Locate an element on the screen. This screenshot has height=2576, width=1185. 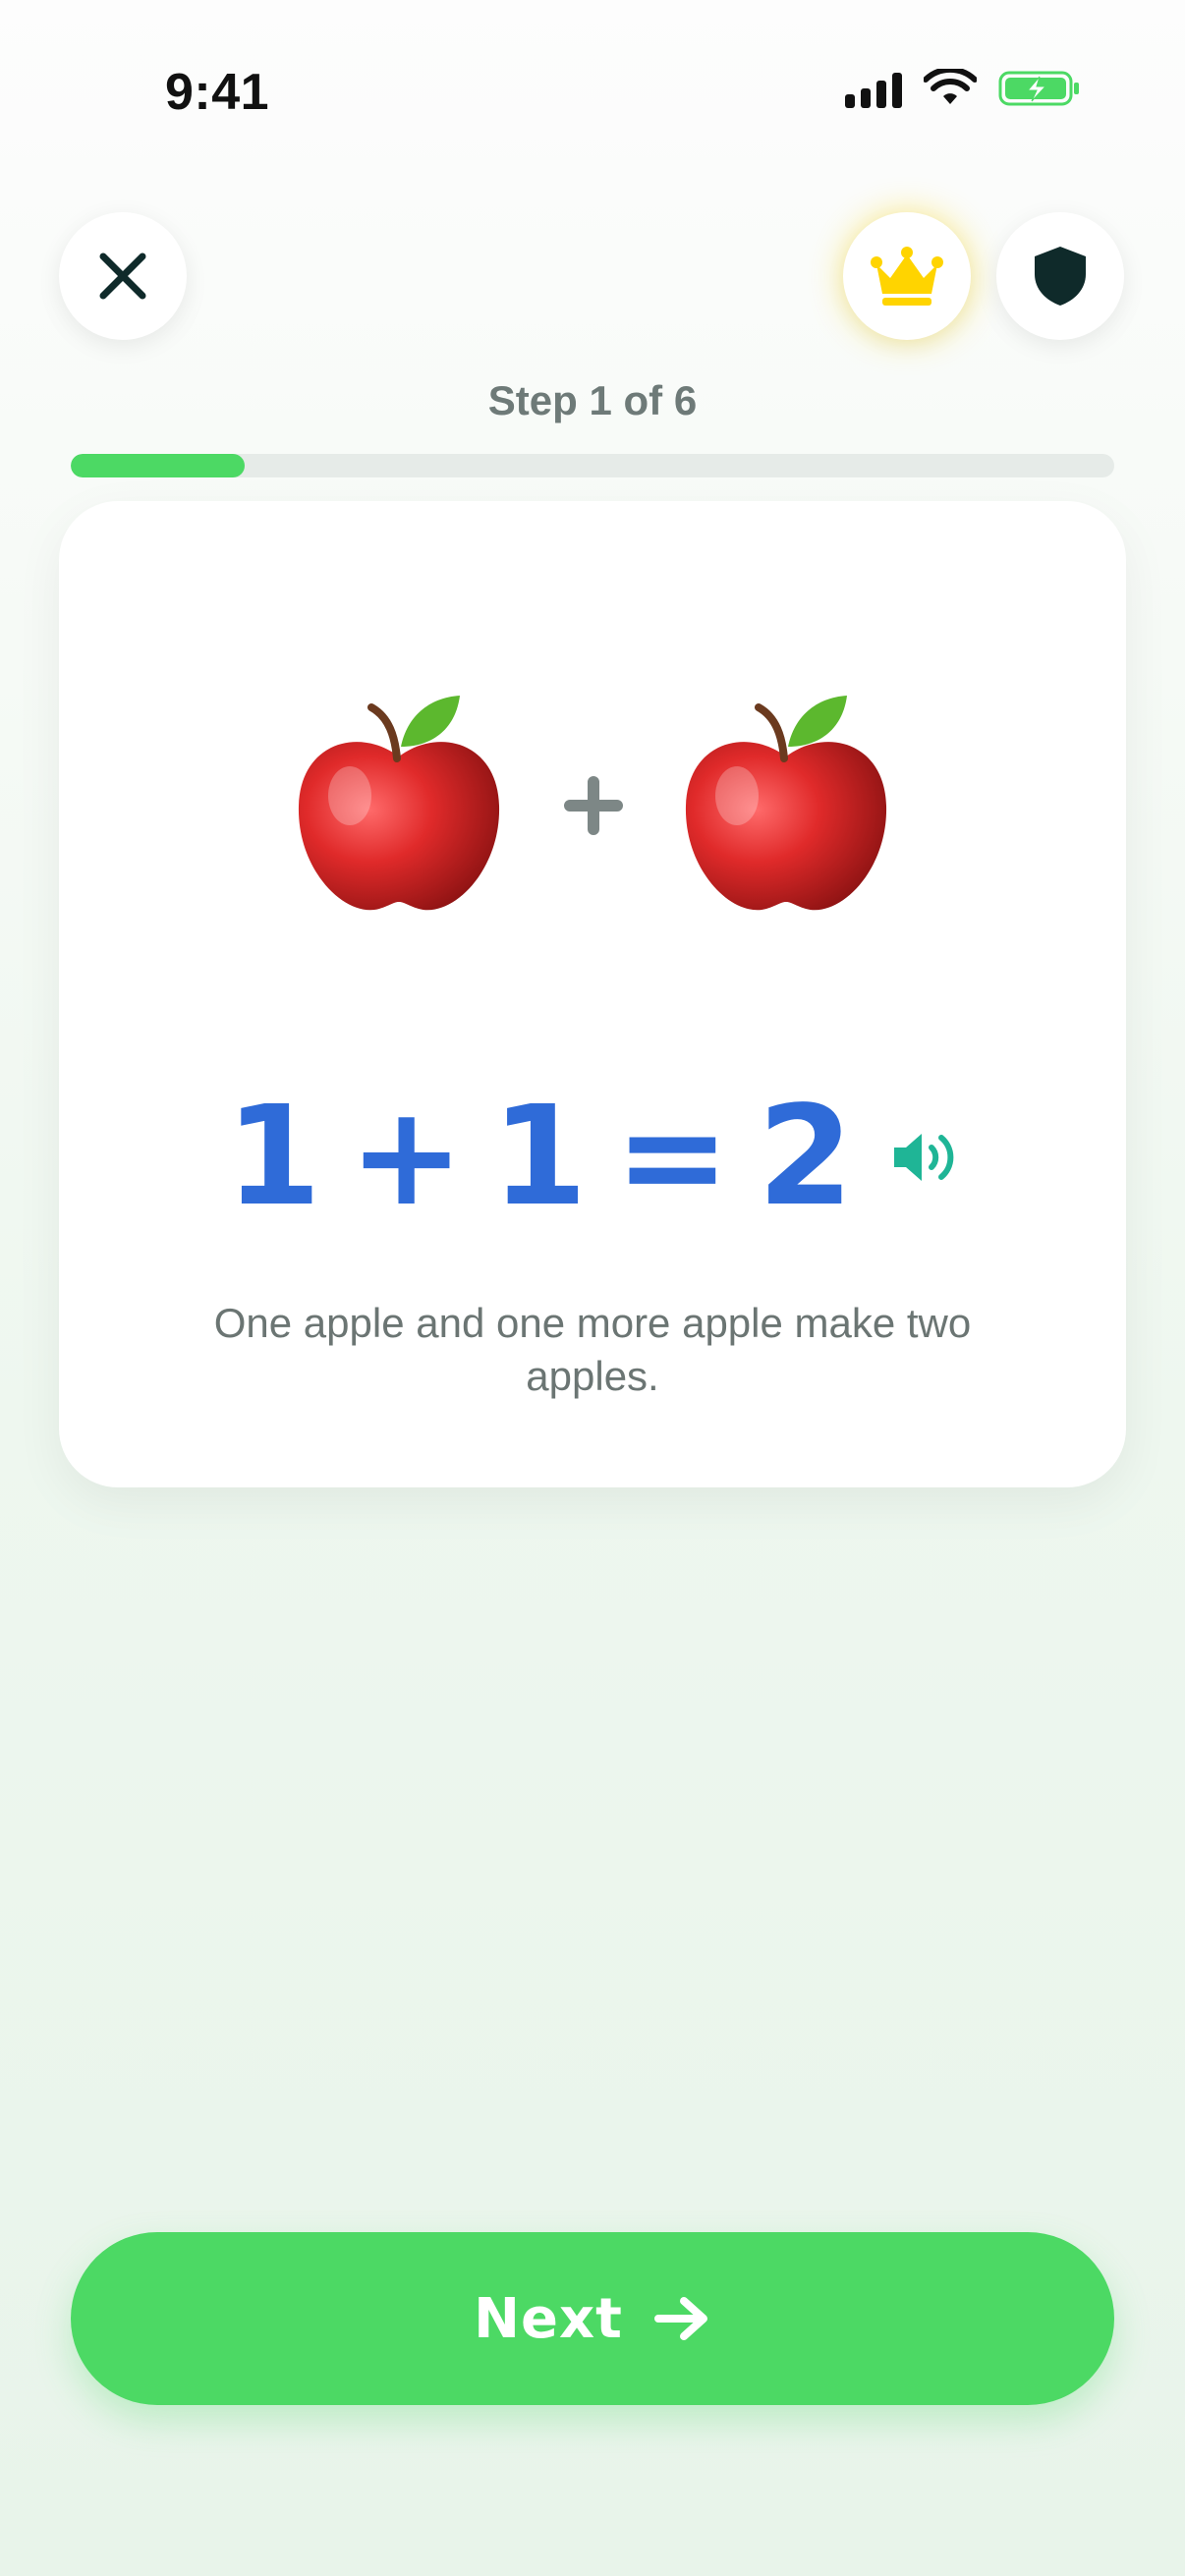
progress-fill is located at coordinates (159, 465).